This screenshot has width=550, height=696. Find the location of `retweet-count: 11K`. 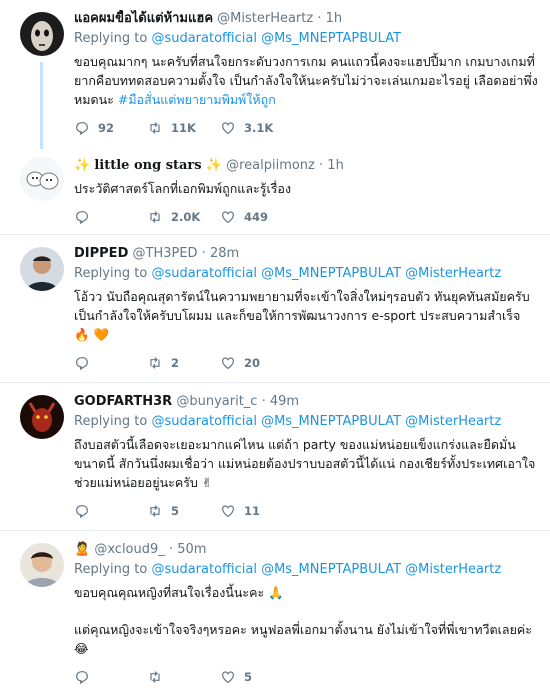

retweet-count: 11K is located at coordinates (183, 128).